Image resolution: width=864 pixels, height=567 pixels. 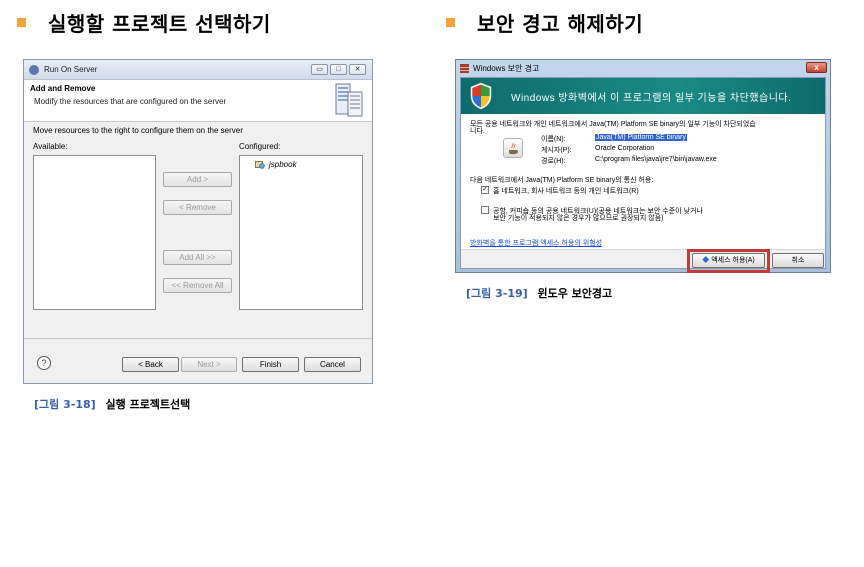 I want to click on configured-list: jspbook, so click(x=301, y=232).